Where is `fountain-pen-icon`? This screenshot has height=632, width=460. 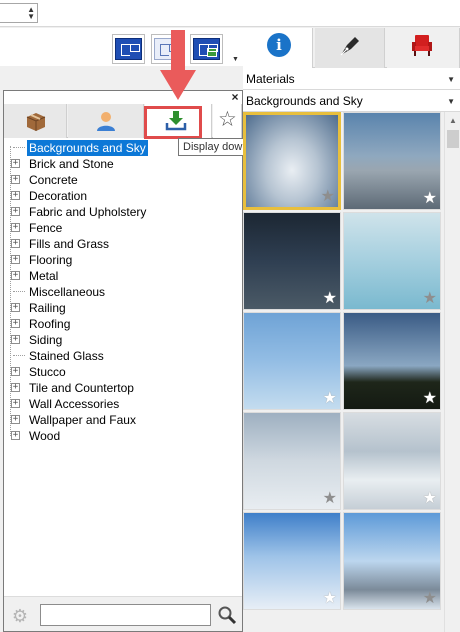
fountain-pen-icon is located at coordinates (349, 46).